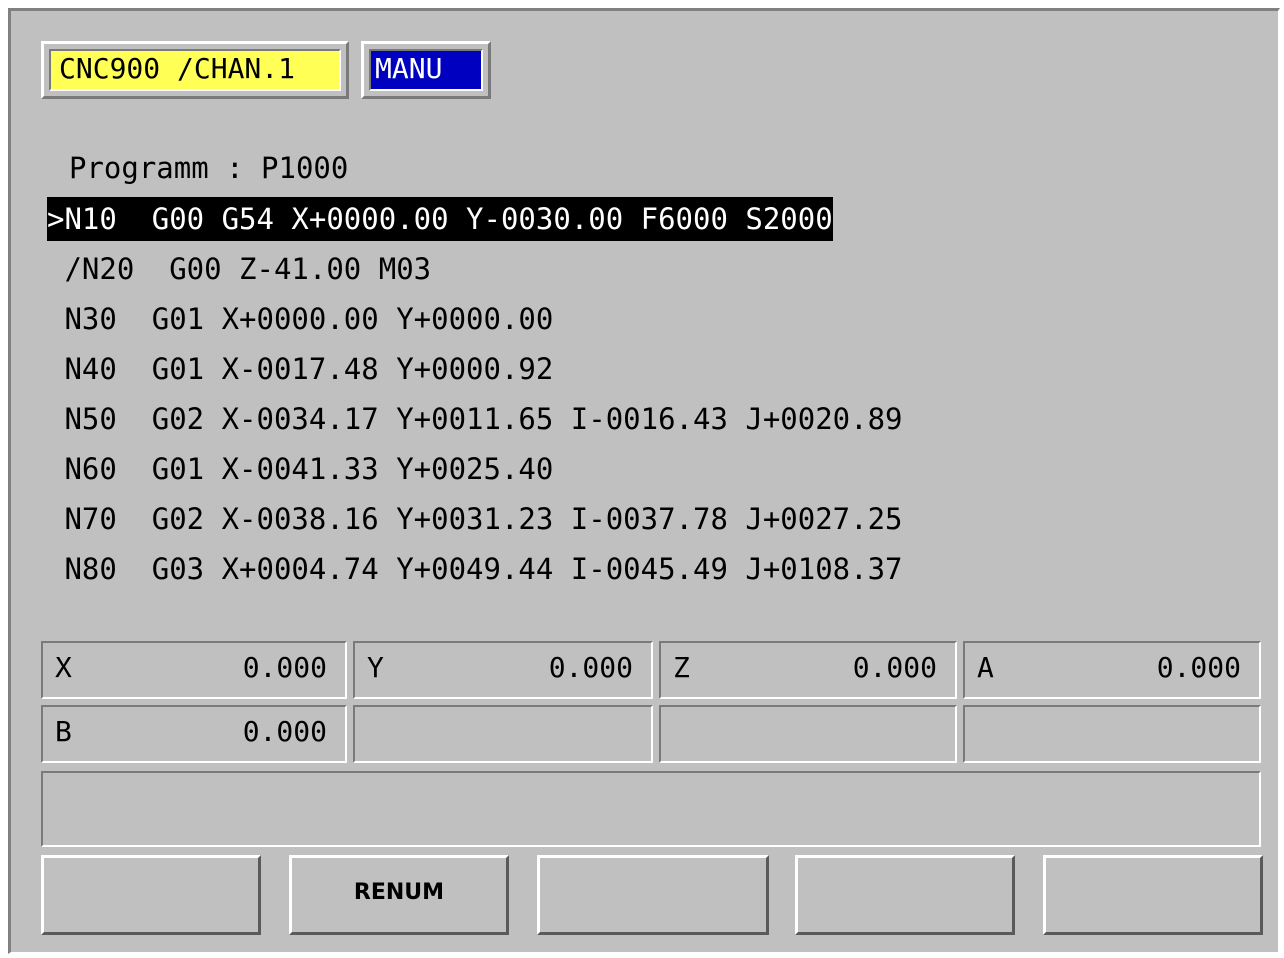  What do you see at coordinates (651, 809) in the screenshot?
I see `message-bar` at bounding box center [651, 809].